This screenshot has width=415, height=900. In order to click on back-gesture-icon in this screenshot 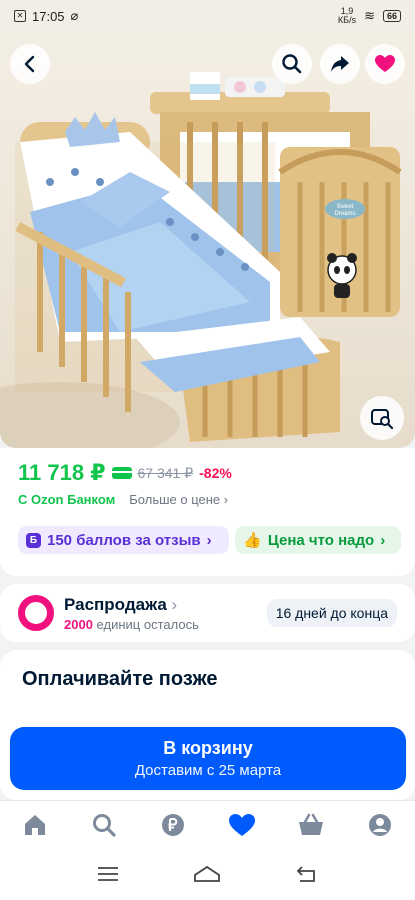, I will do `click(307, 874)`.